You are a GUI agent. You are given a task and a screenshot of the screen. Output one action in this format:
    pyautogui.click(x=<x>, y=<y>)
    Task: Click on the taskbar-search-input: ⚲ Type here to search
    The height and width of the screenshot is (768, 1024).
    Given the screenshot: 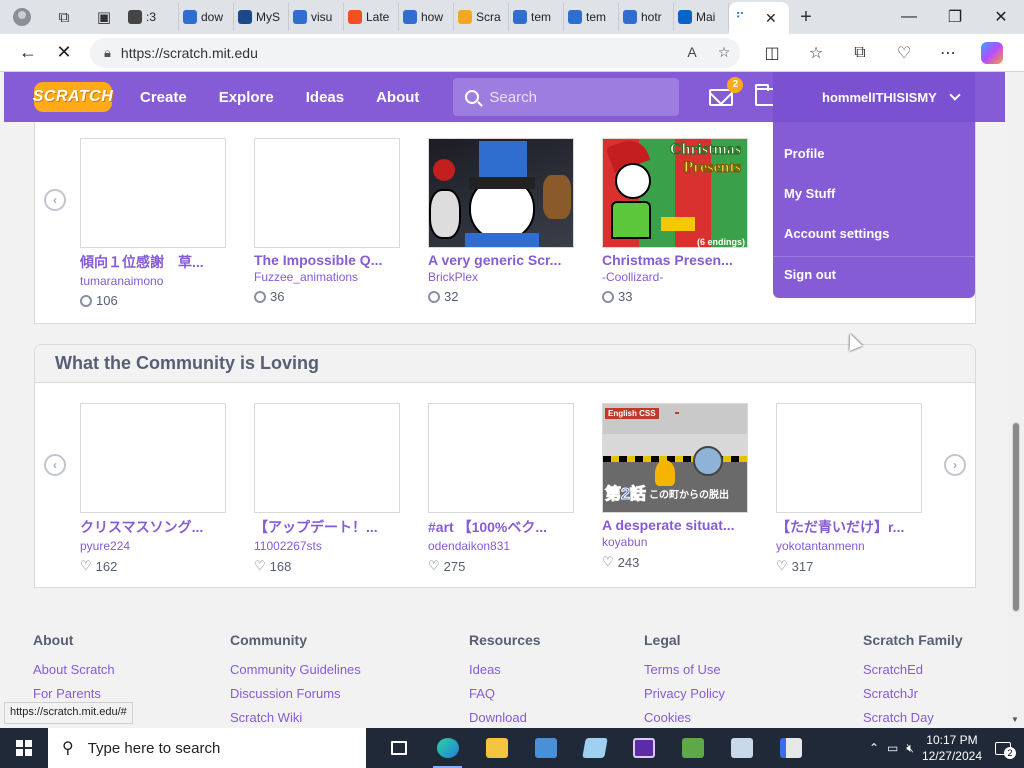 What is the action you would take?
    pyautogui.click(x=207, y=748)
    